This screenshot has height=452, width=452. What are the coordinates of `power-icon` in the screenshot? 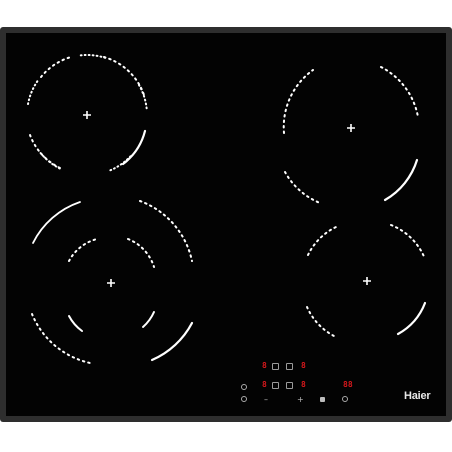 It's located at (244, 387).